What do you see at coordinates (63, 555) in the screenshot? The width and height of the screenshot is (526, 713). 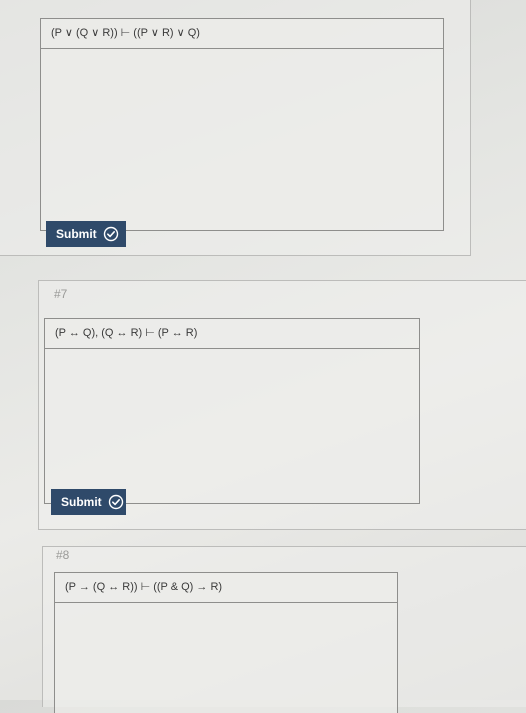 I see `question-number-8: #8` at bounding box center [63, 555].